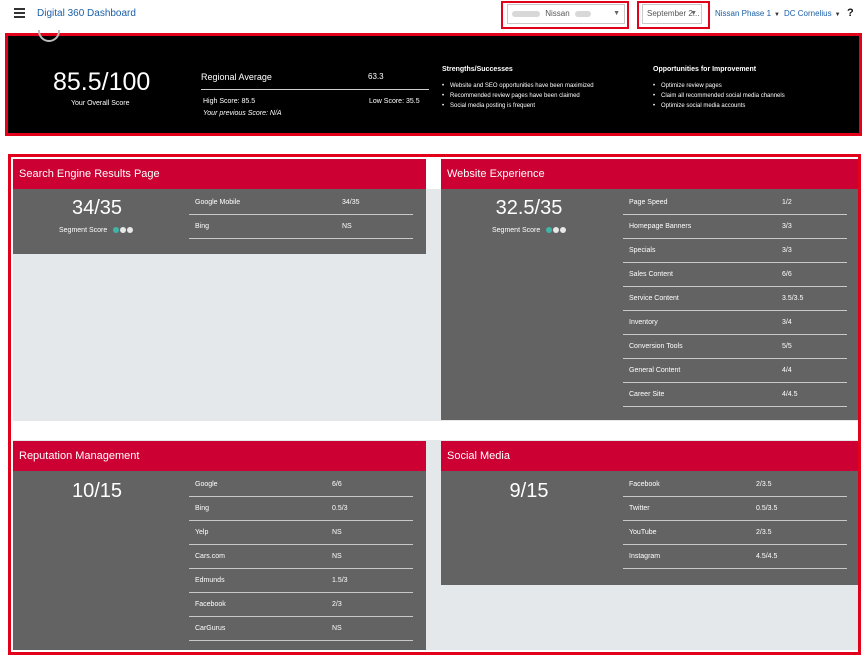 The height and width of the screenshot is (661, 867). What do you see at coordinates (719, 86) in the screenshot?
I see `opportunity-item: Optimize review pages` at bounding box center [719, 86].